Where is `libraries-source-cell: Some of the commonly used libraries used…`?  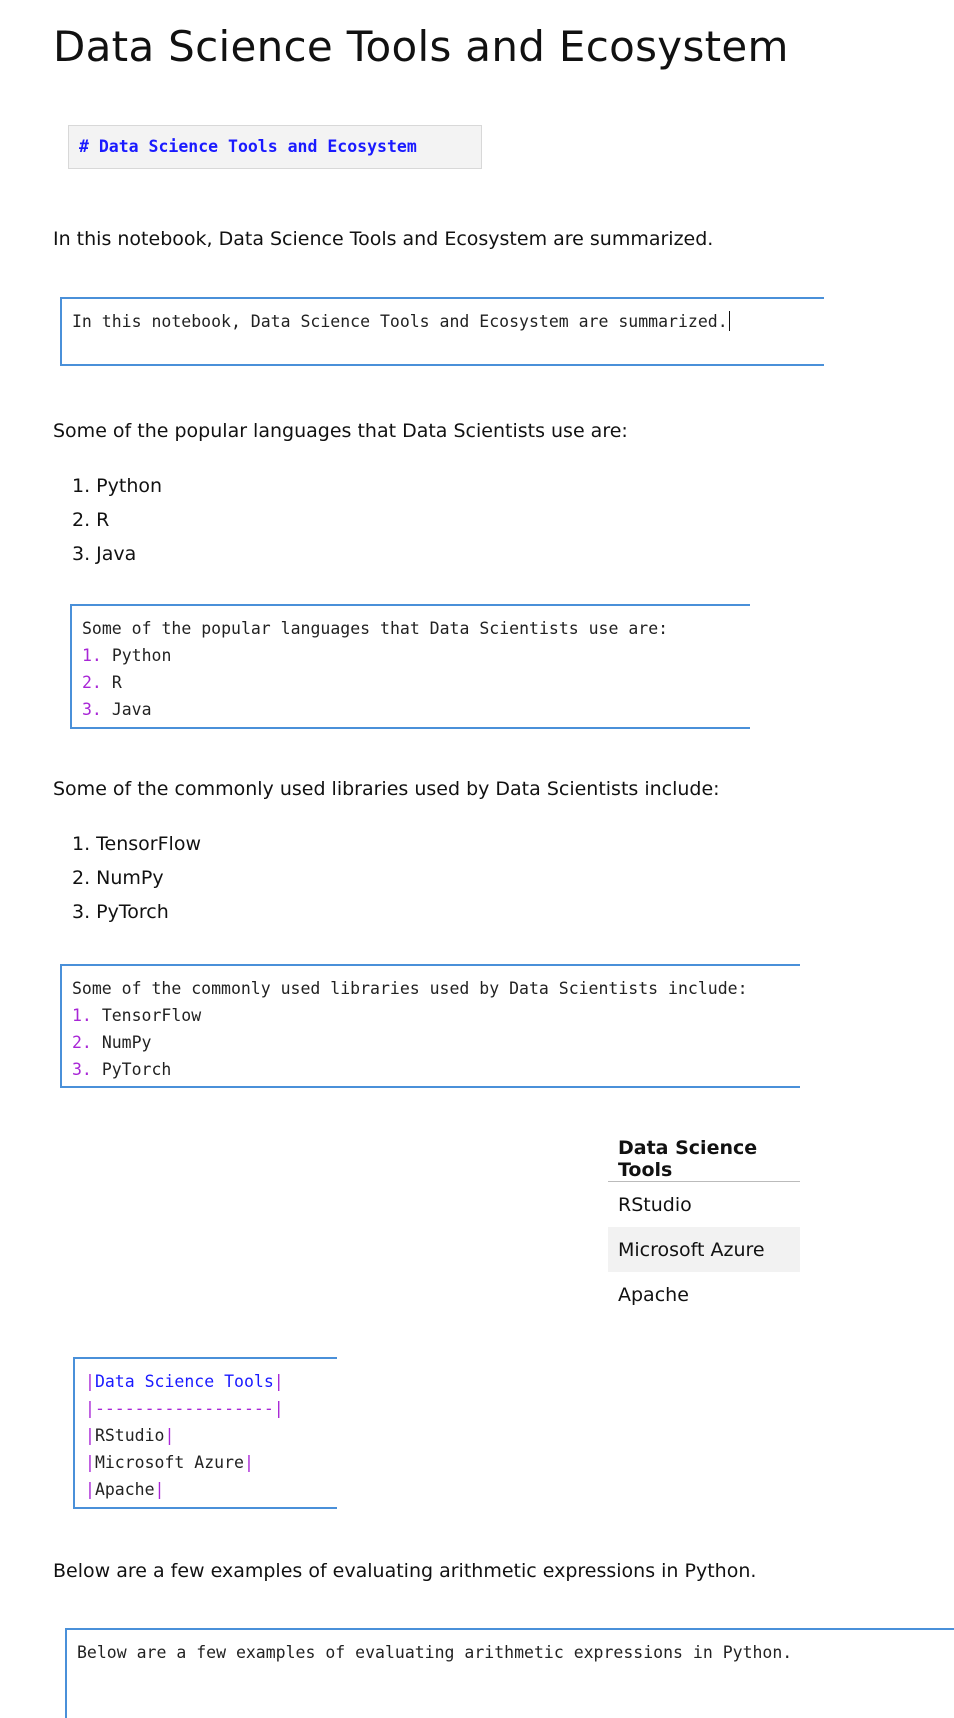 libraries-source-cell: Some of the commonly used libraries used… is located at coordinates (430, 1026).